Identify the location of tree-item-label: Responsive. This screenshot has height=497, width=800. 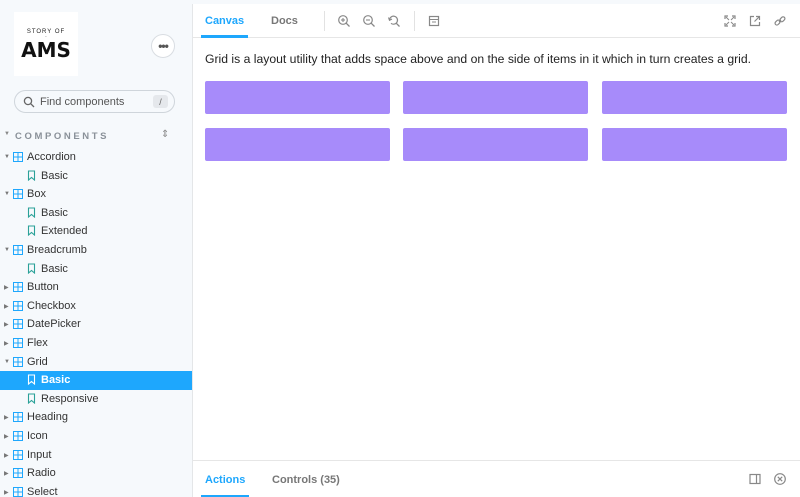
(70, 398).